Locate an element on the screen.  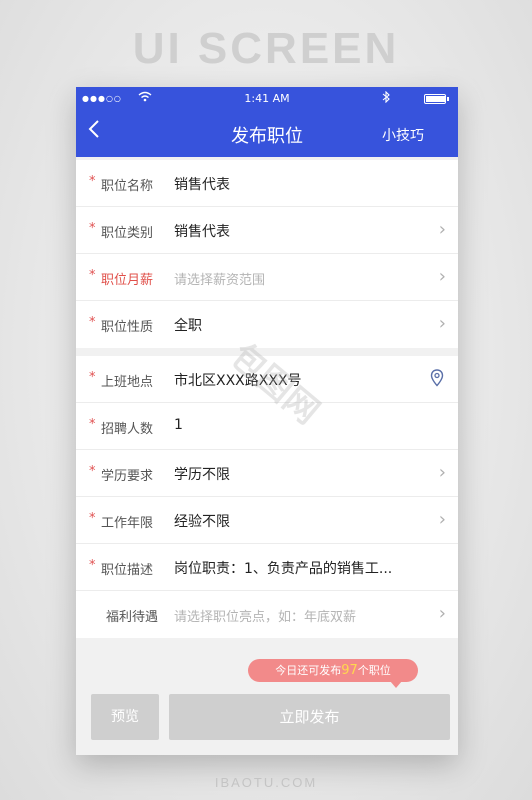
field-label: 职位名称 is located at coordinates (127, 186).